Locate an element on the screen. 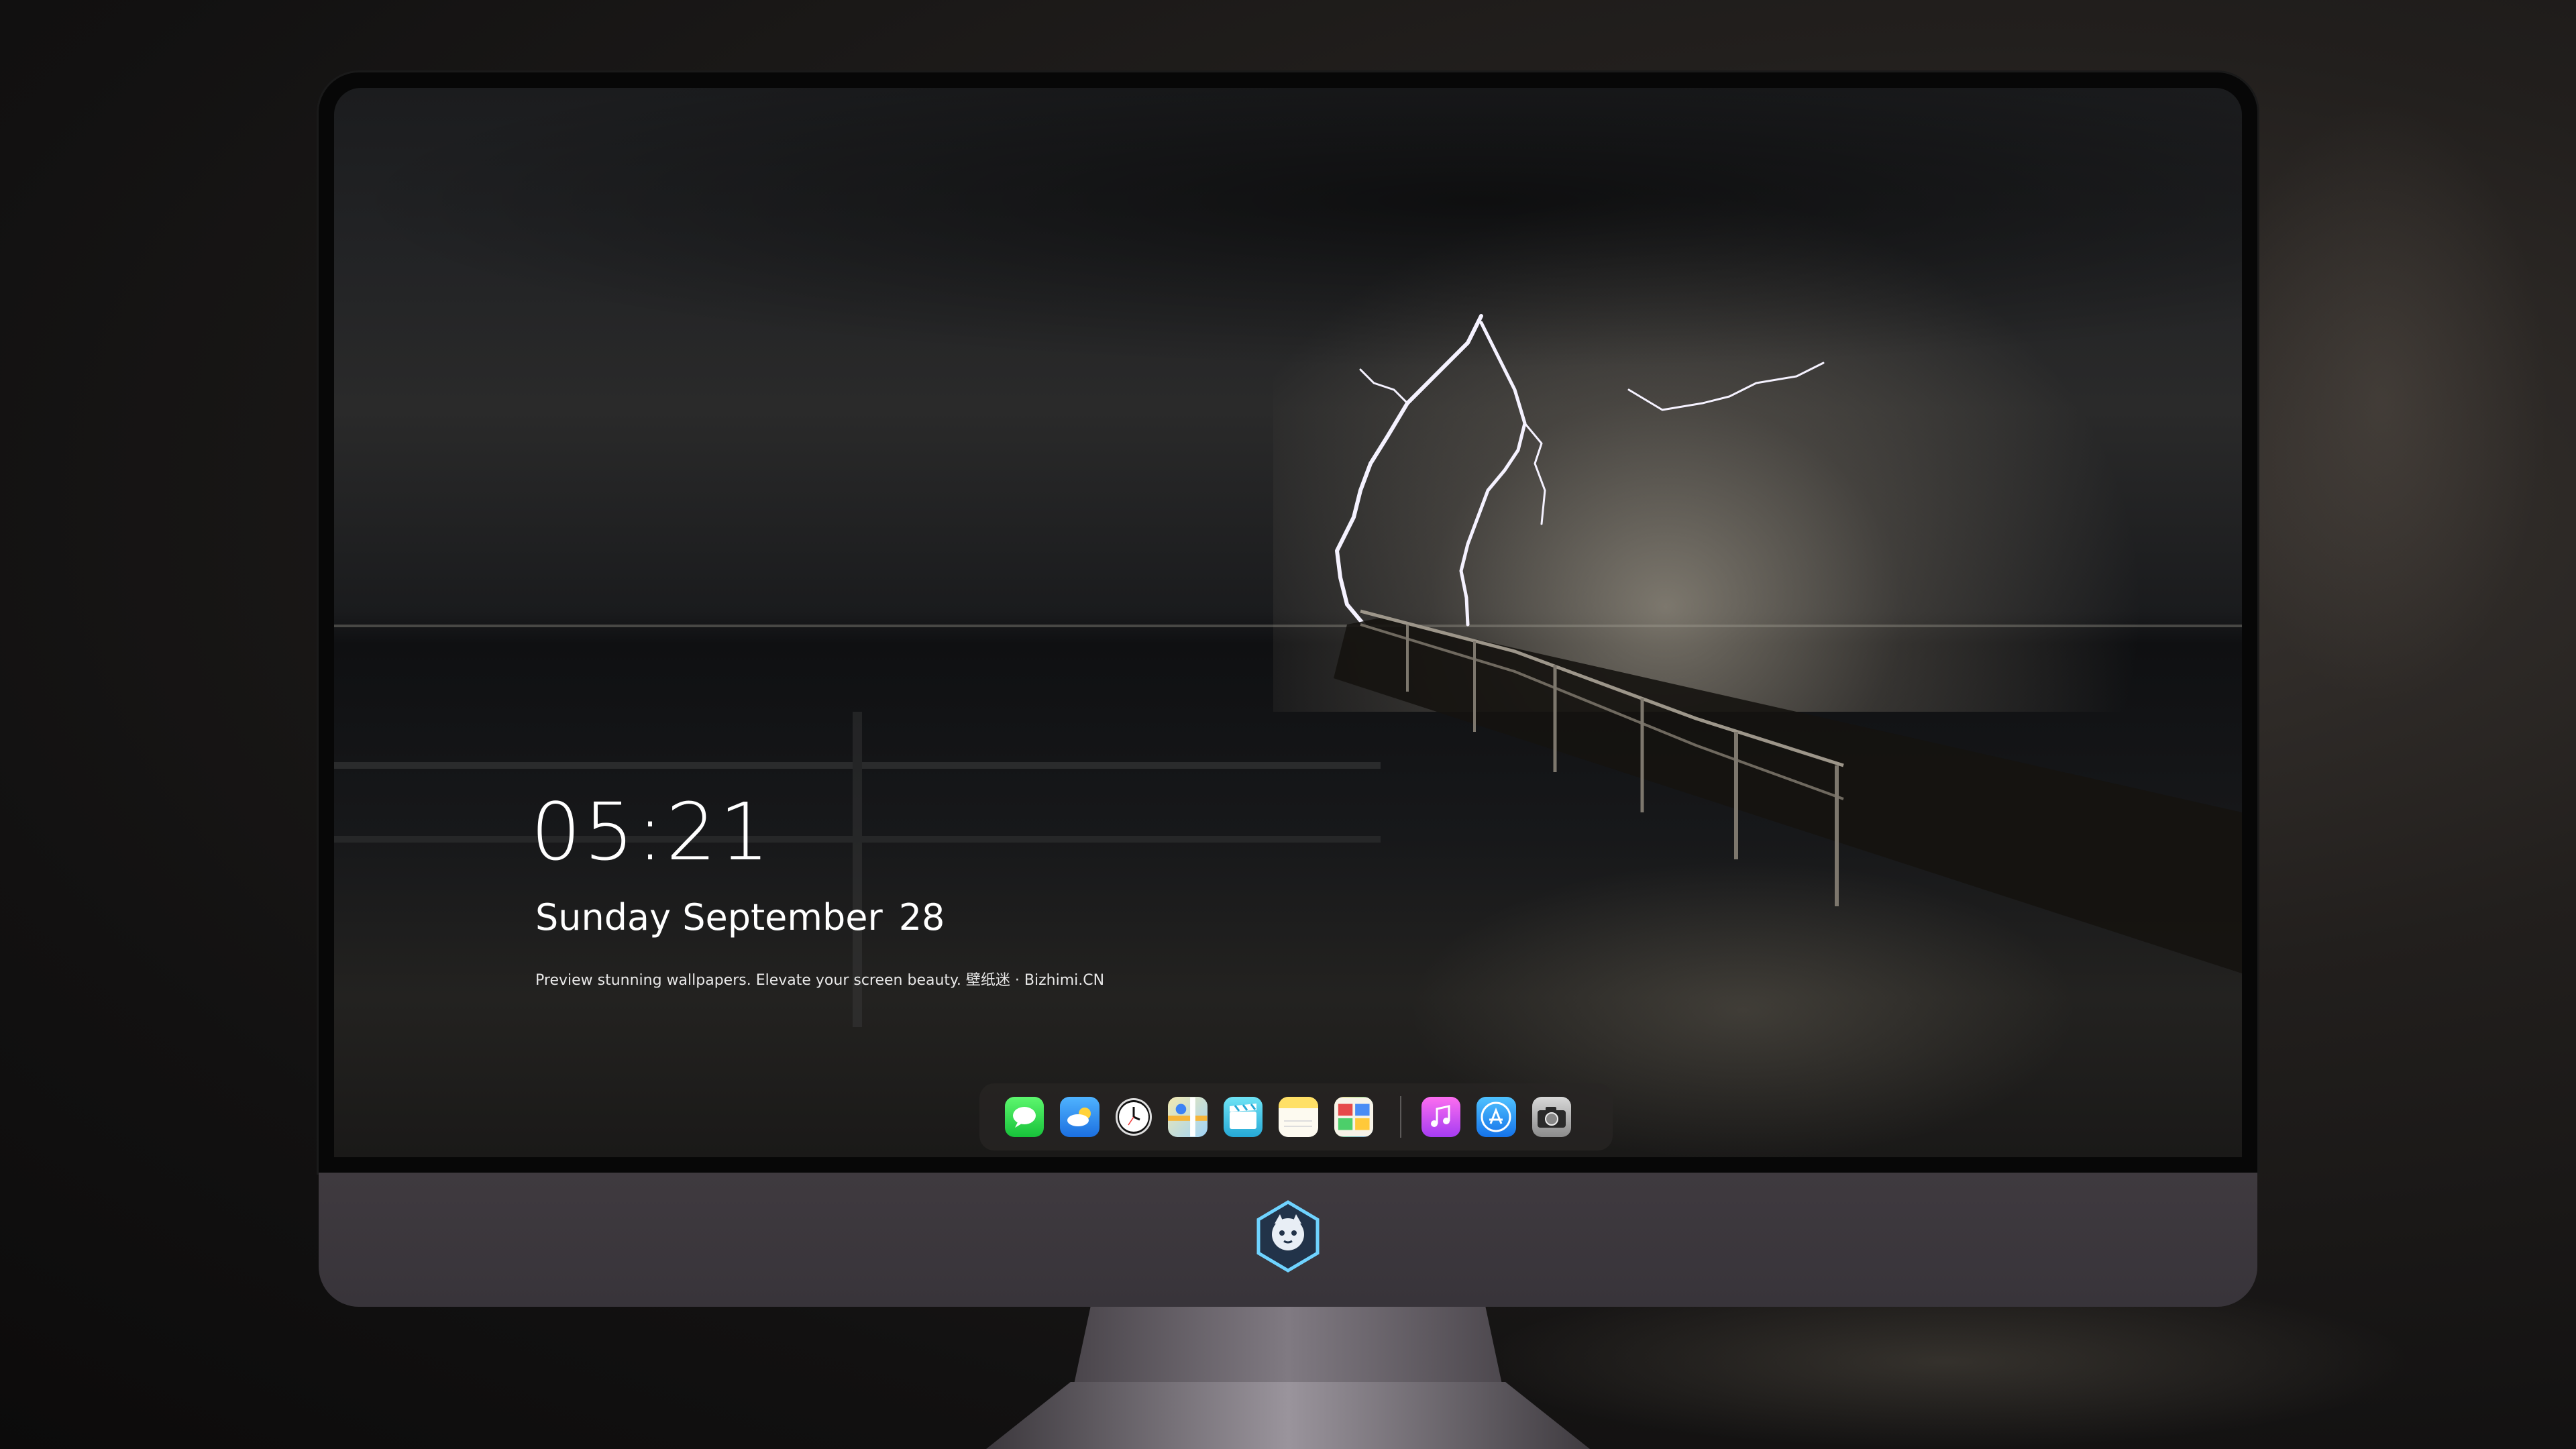 The image size is (2576, 1449). lock-screen-date: Sunday September 28 is located at coordinates (740, 917).